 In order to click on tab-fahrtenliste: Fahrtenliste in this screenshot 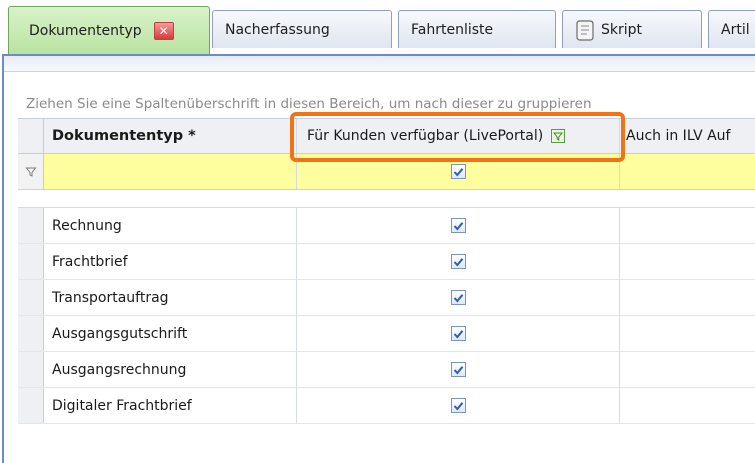, I will do `click(477, 29)`.